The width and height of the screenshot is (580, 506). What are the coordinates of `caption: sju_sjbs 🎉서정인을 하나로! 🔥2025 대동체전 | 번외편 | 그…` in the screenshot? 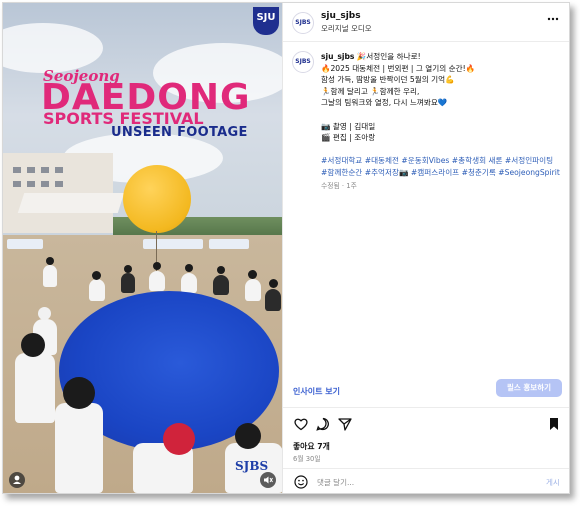 It's located at (441, 121).